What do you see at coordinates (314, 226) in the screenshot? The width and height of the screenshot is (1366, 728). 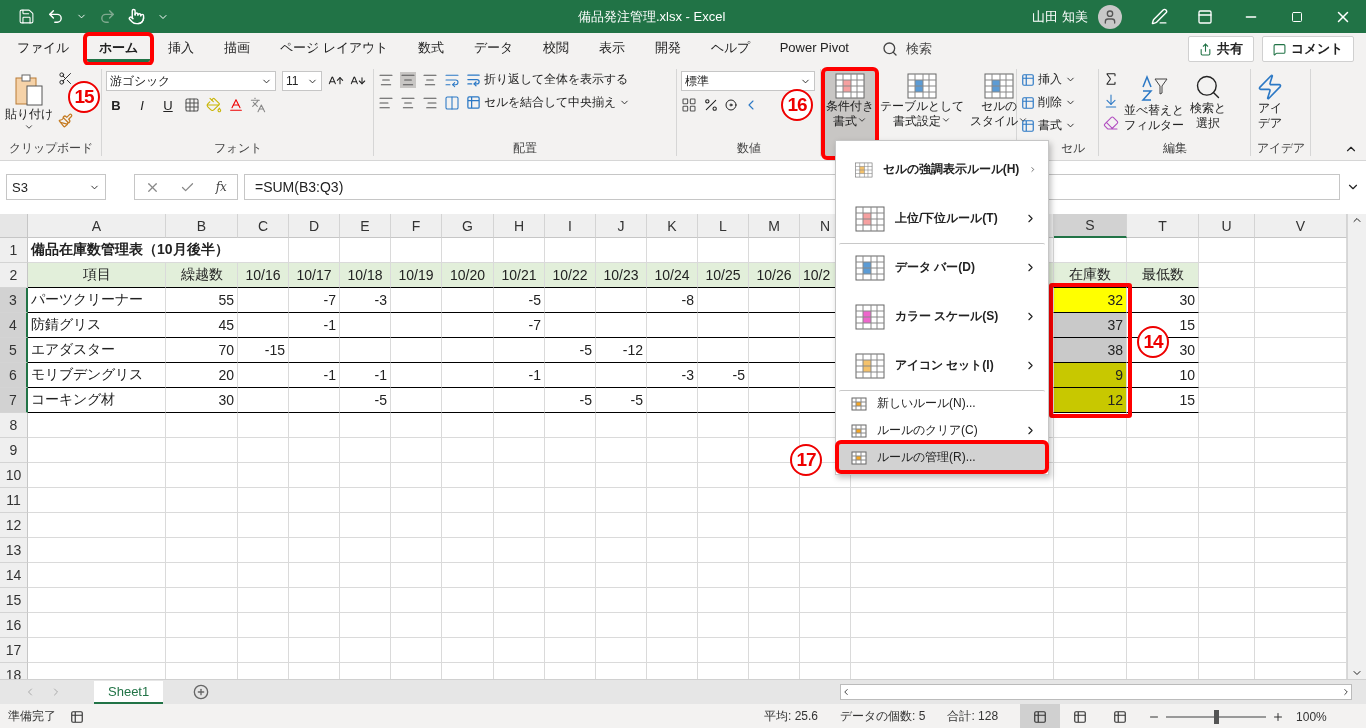 I see `column-header: D` at bounding box center [314, 226].